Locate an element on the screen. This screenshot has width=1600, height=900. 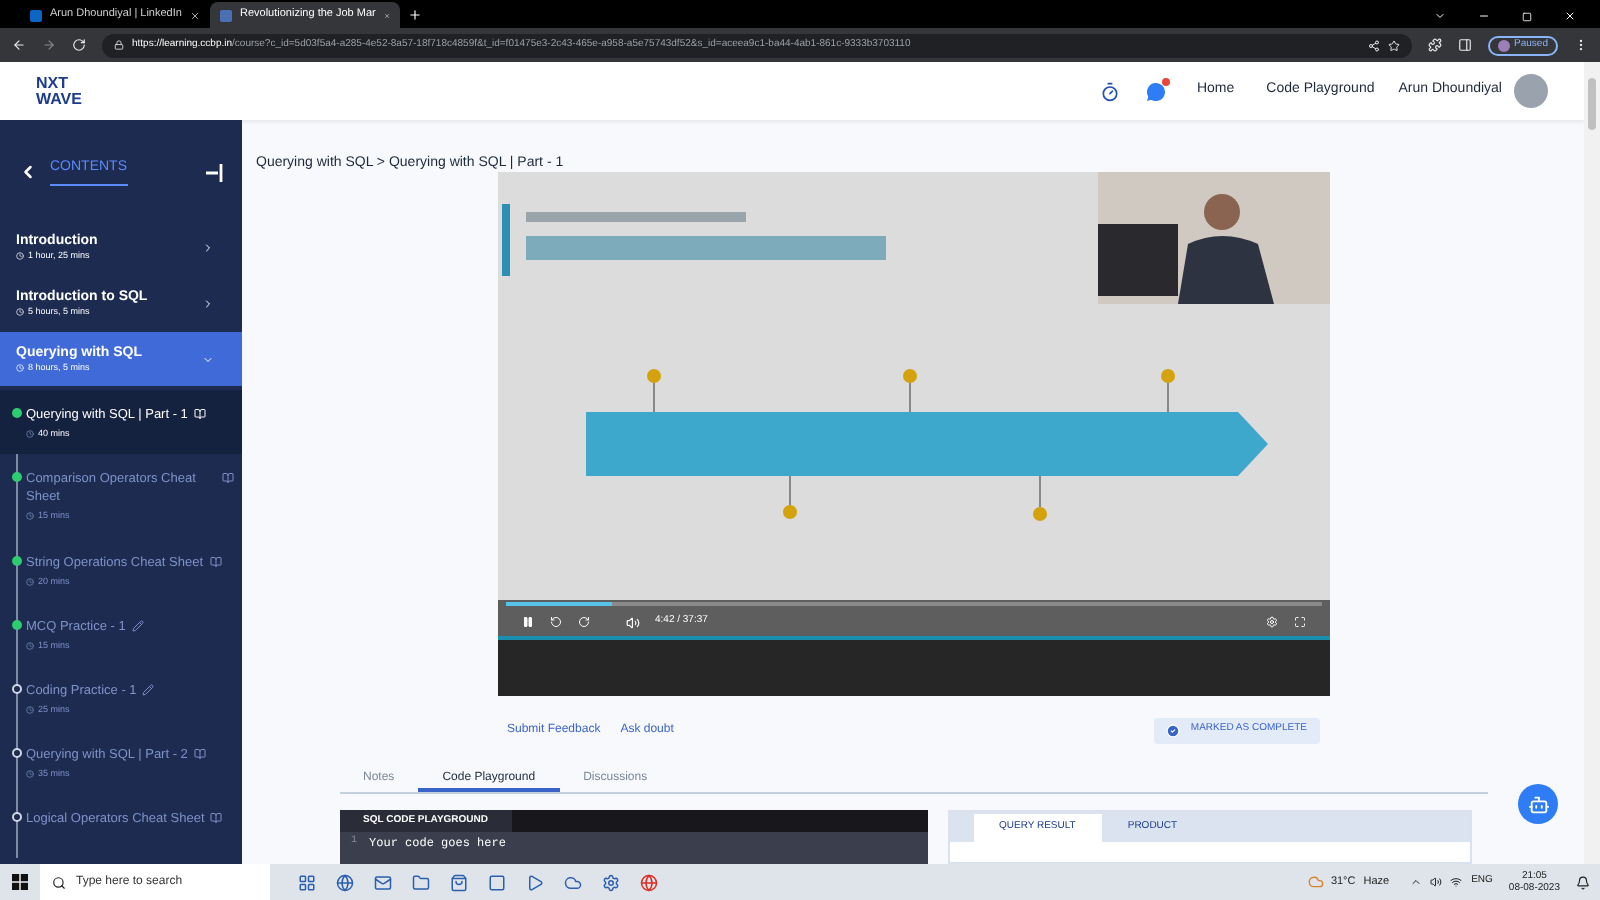
linkedin-icon is located at coordinates (36, 15).